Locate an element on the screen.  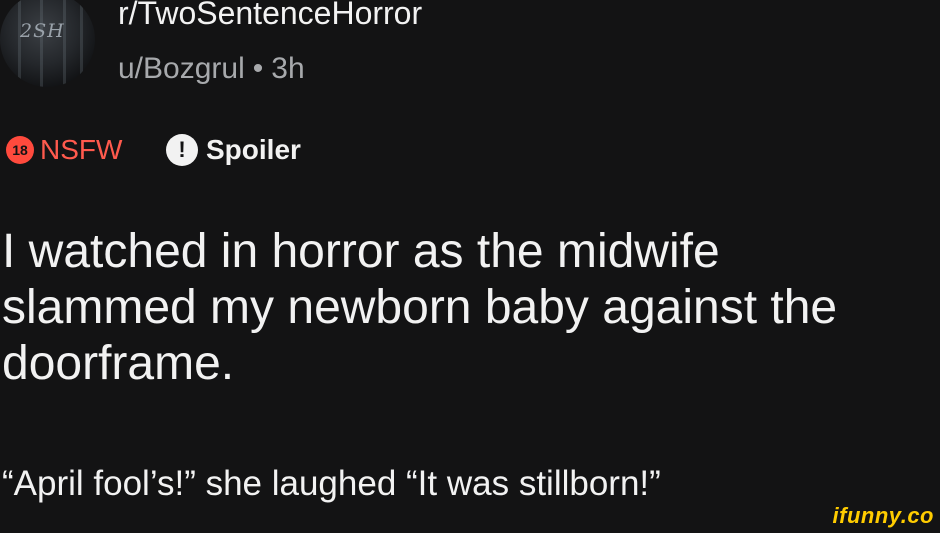
spoiler-tag: ! Spoiler is located at coordinates (233, 150).